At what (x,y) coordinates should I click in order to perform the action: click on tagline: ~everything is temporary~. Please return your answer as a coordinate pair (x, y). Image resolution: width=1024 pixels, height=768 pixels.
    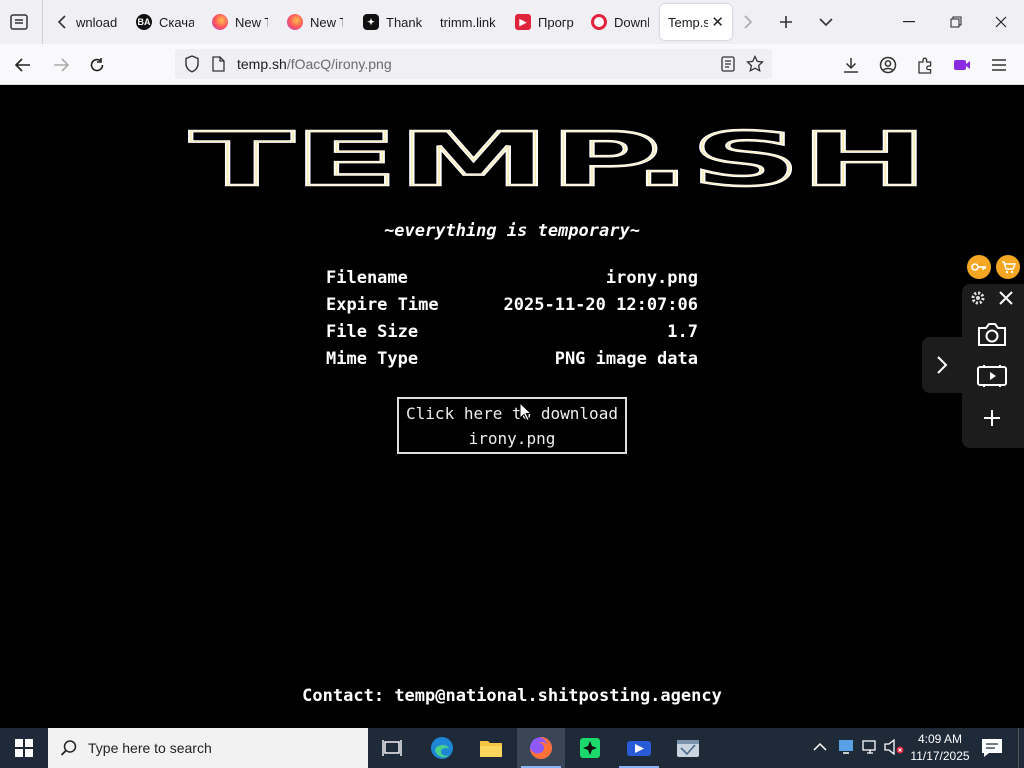
    Looking at the image, I should click on (512, 231).